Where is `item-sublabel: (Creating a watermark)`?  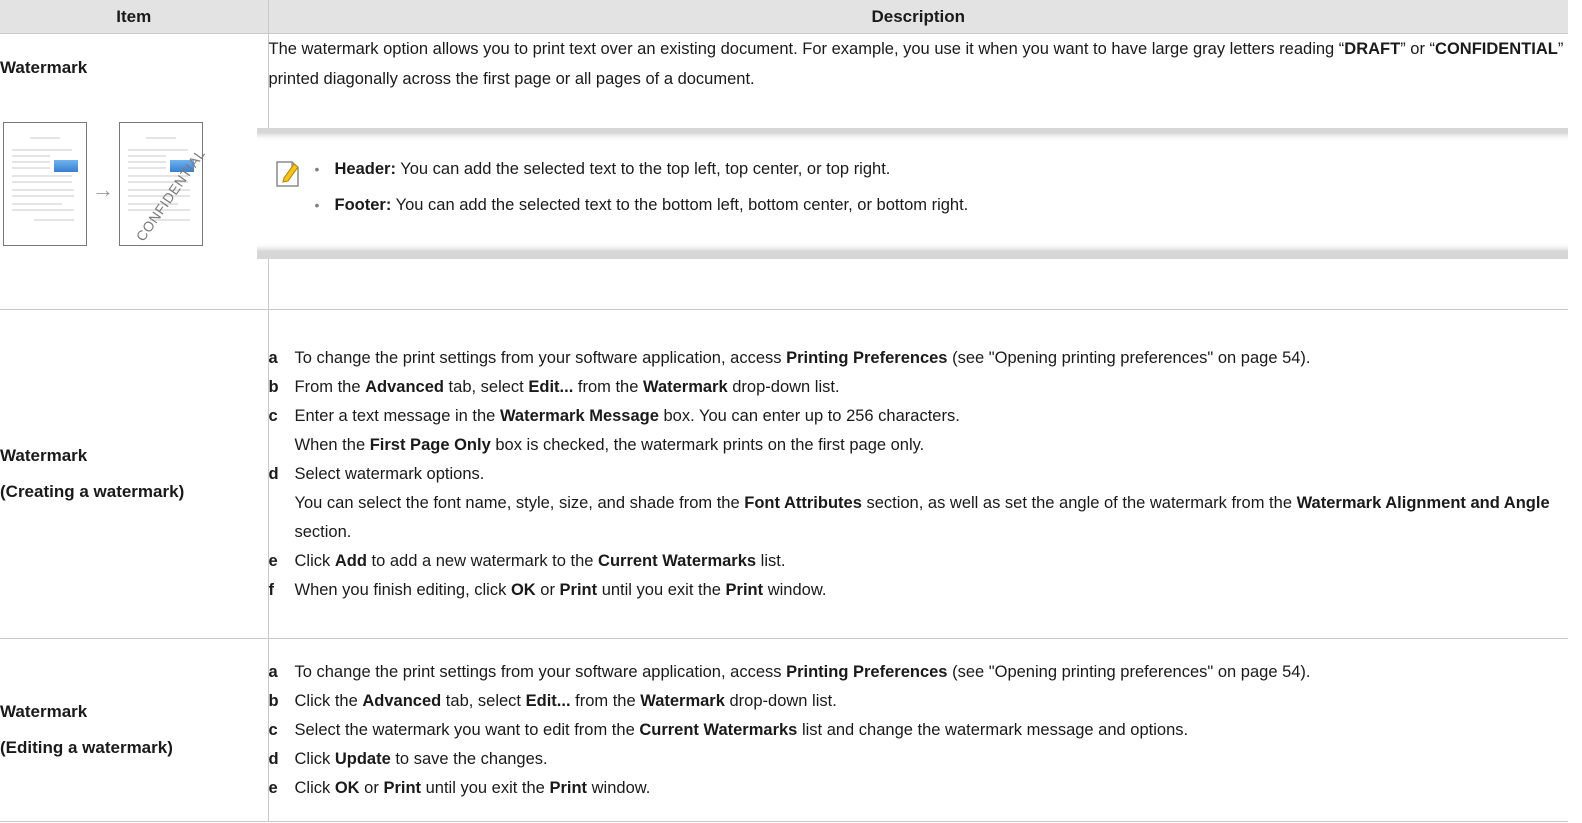 item-sublabel: (Creating a watermark) is located at coordinates (92, 491).